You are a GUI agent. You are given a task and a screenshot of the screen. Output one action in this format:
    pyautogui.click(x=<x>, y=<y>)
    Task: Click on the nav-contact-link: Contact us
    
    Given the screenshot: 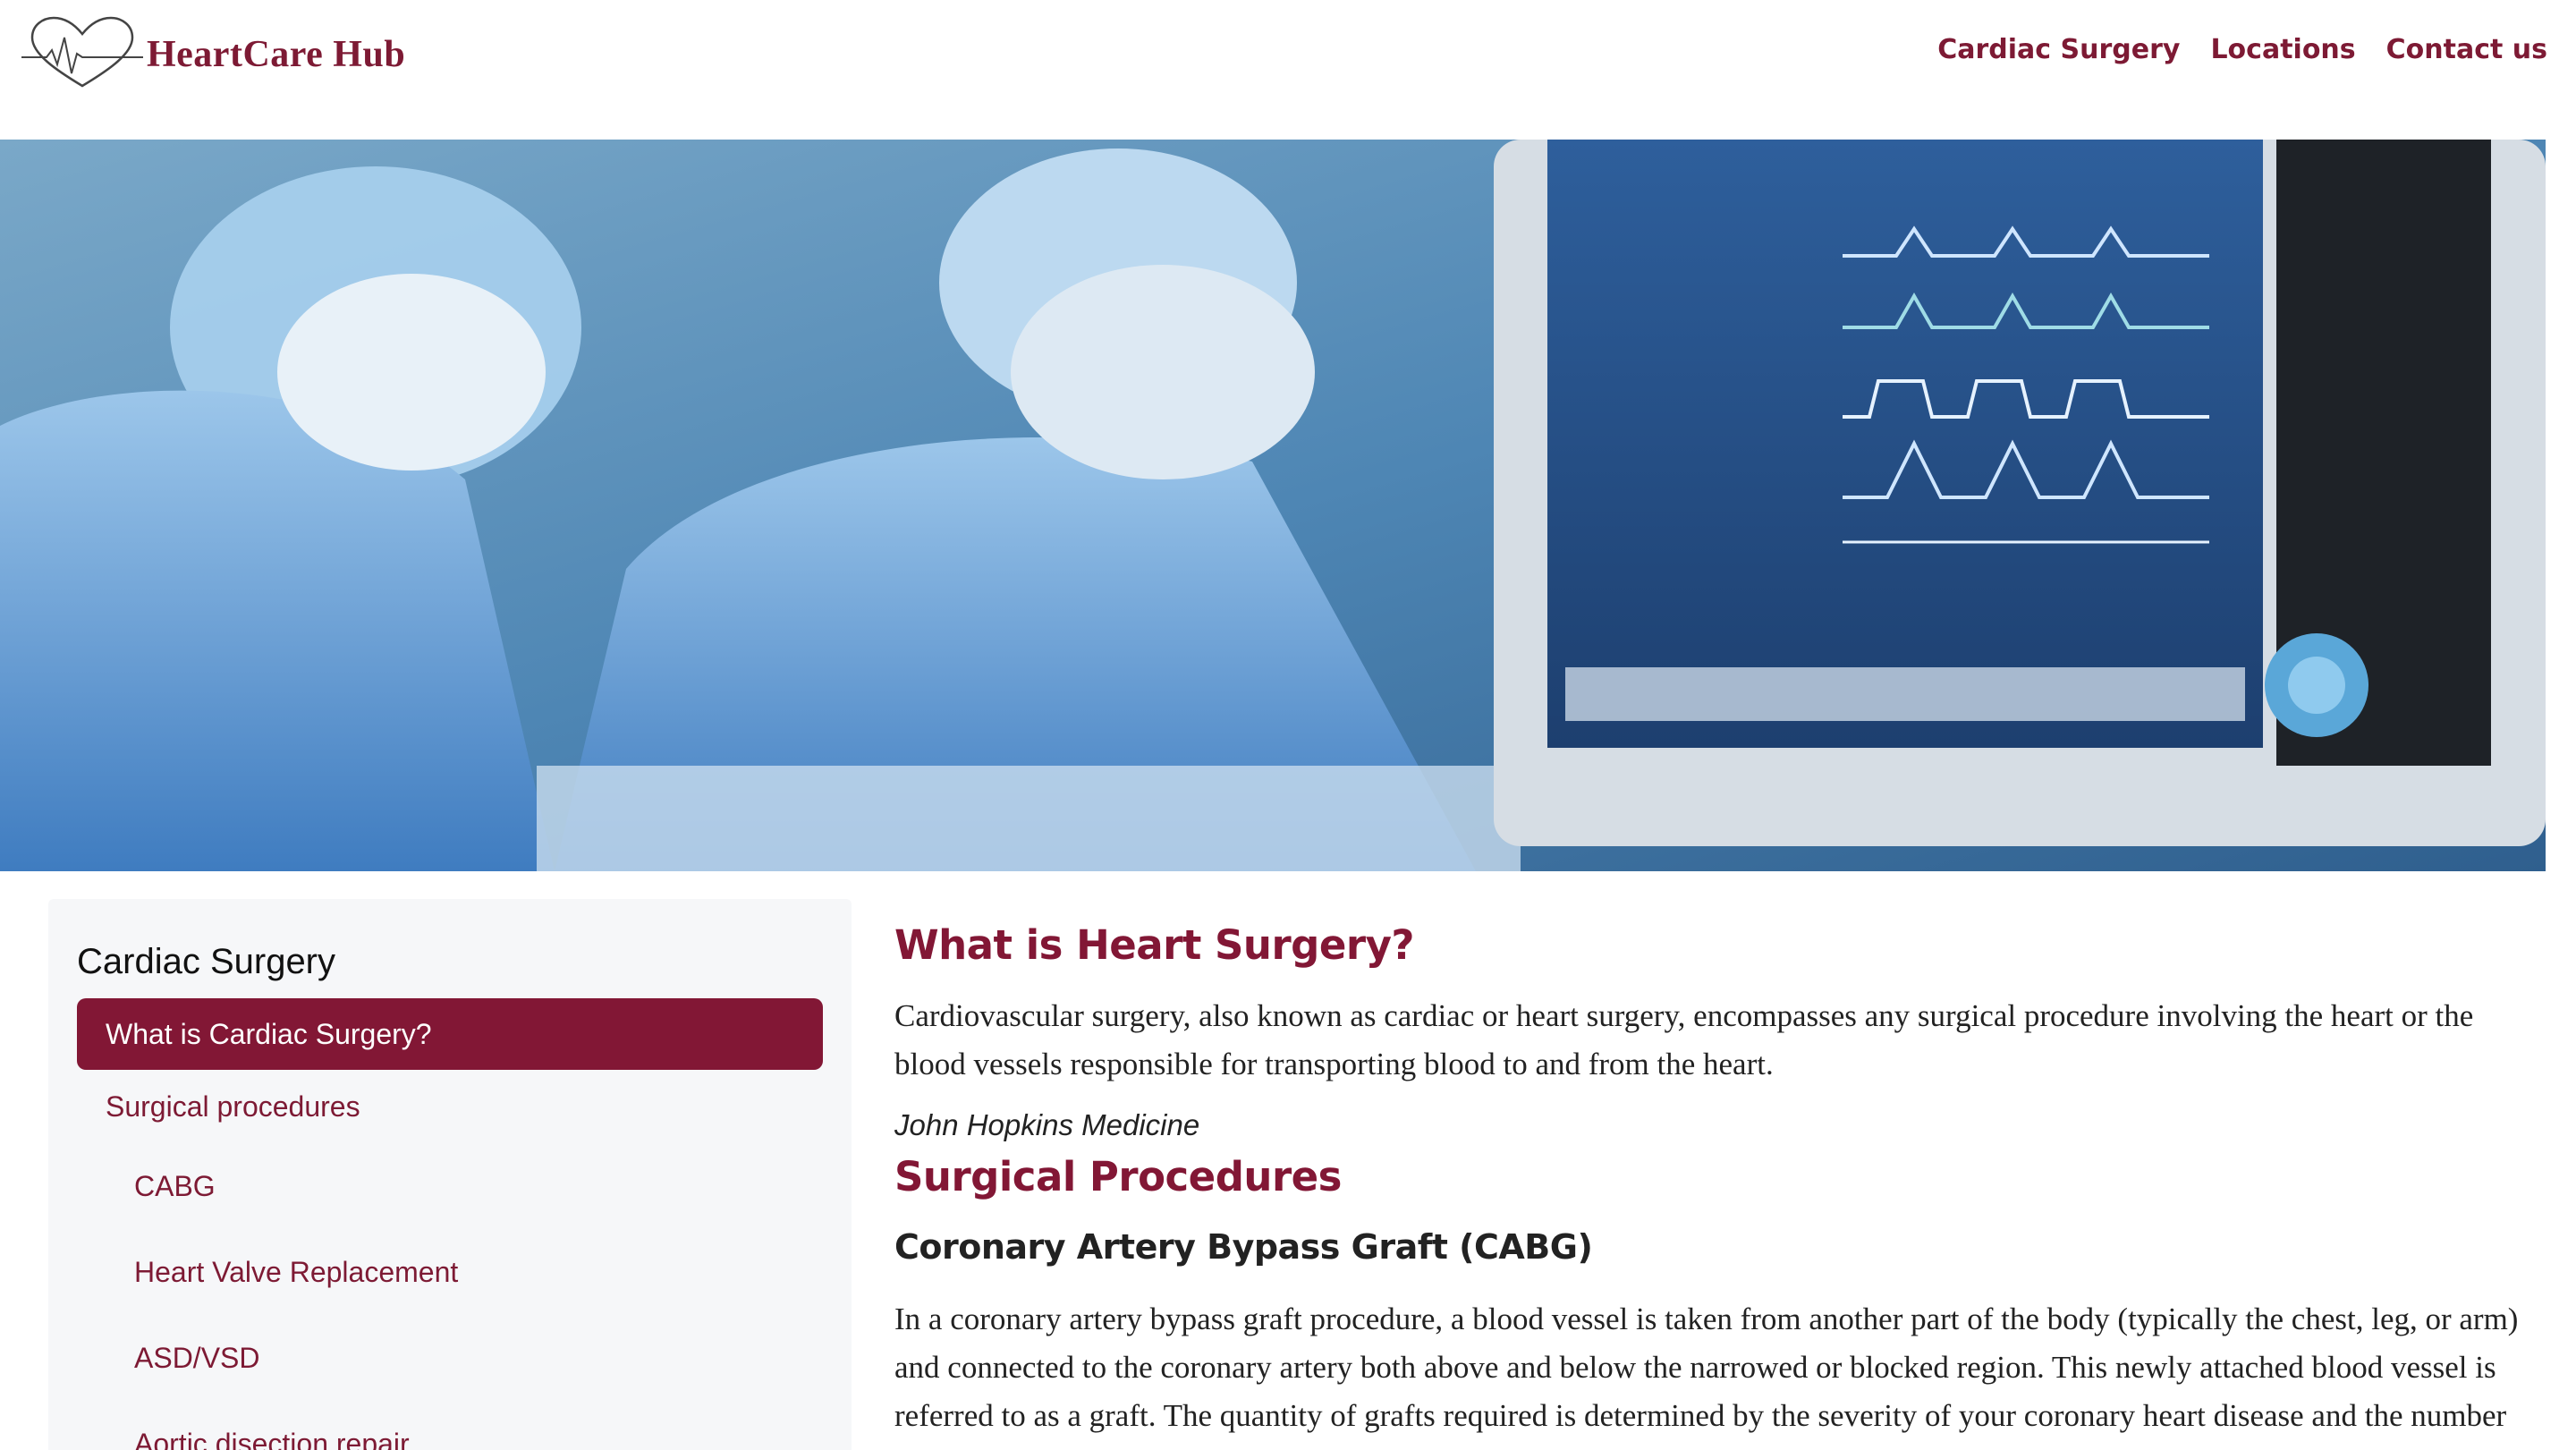 What is the action you would take?
    pyautogui.click(x=2466, y=49)
    